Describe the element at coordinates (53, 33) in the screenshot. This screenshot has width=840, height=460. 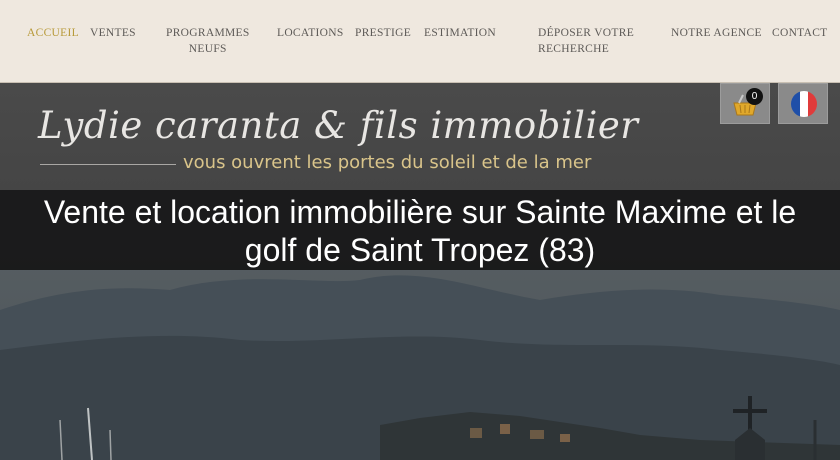
I see `nav-item-accueil: ACCUEIL` at that location.